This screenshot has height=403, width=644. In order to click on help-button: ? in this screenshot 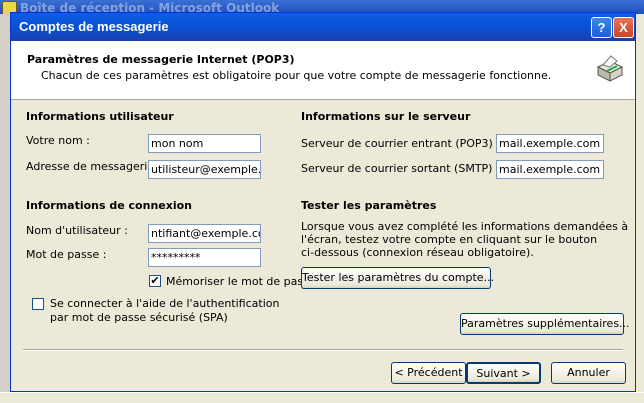, I will do `click(601, 27)`.